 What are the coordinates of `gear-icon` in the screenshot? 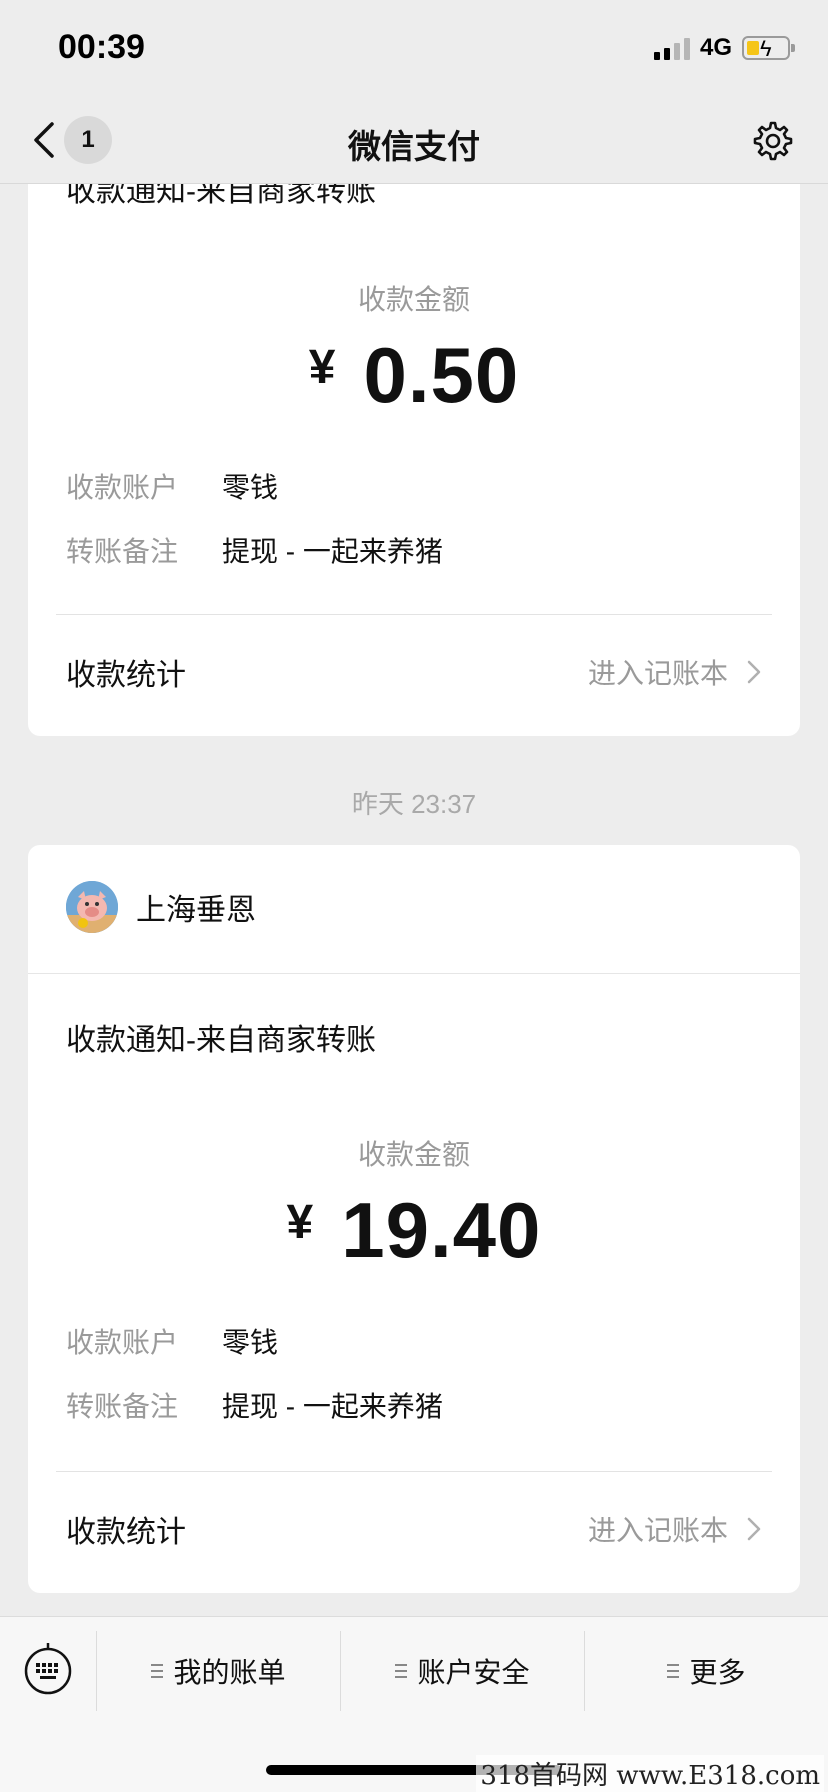 It's located at (773, 141).